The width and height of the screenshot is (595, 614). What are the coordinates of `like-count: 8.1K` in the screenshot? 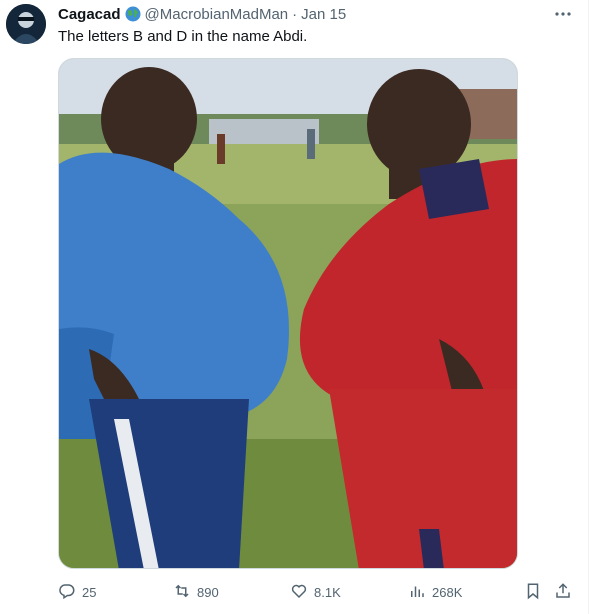 It's located at (327, 592).